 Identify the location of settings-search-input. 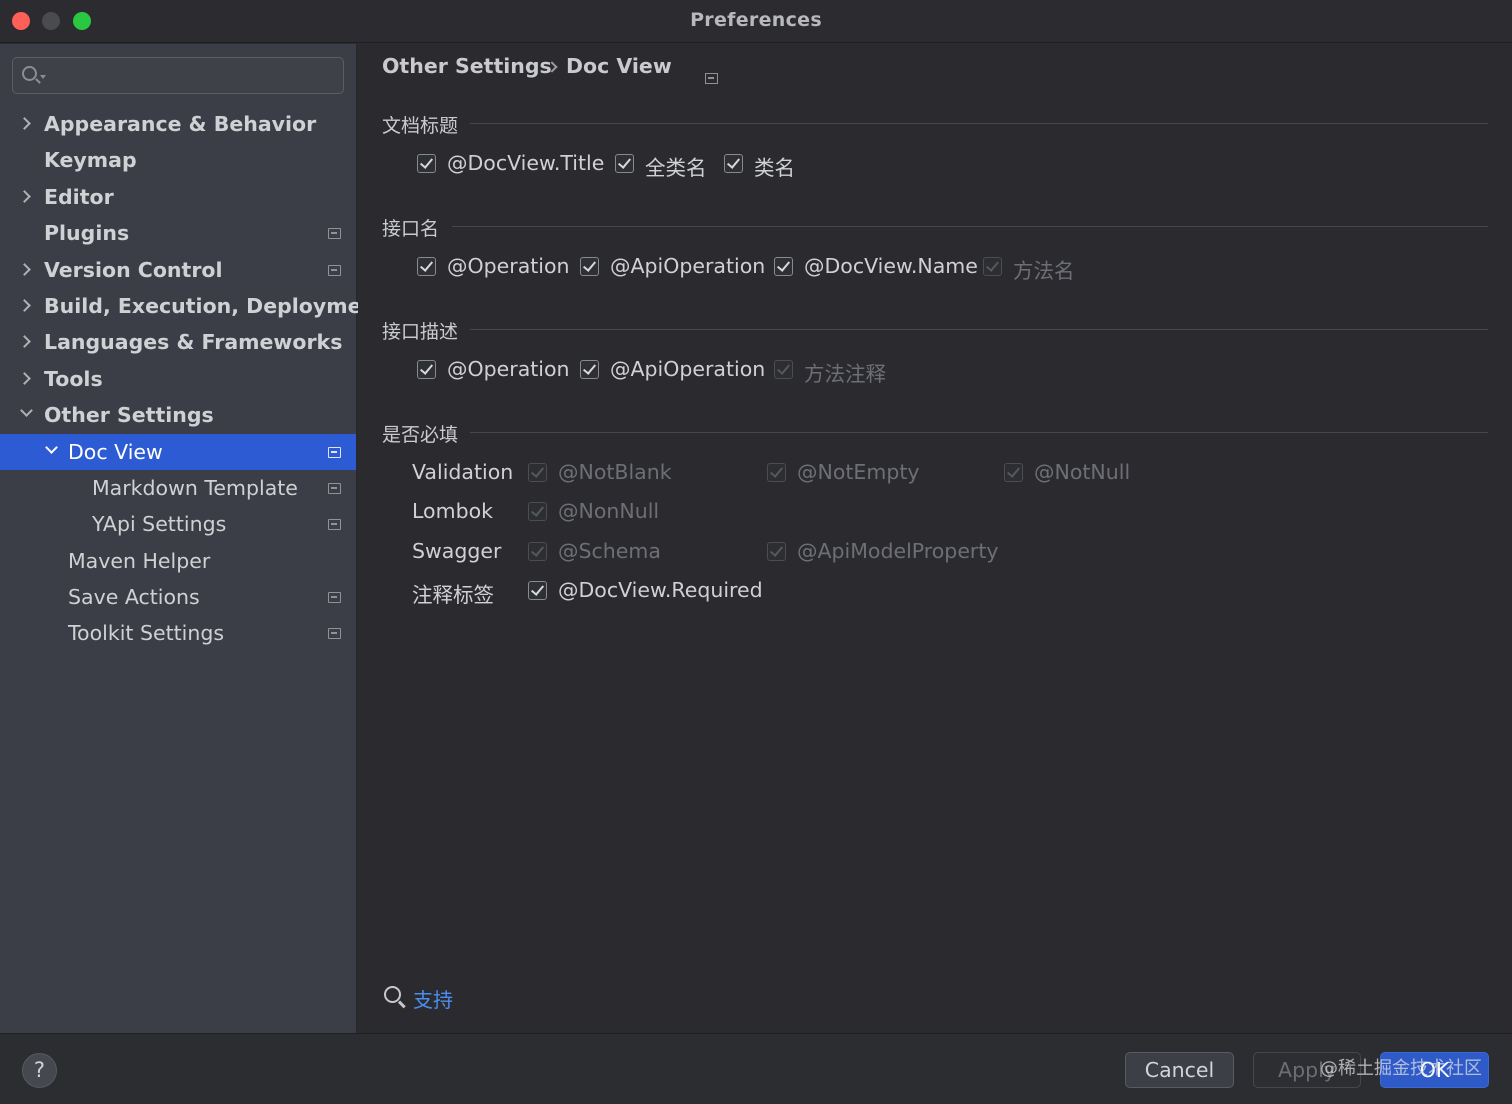
(178, 75).